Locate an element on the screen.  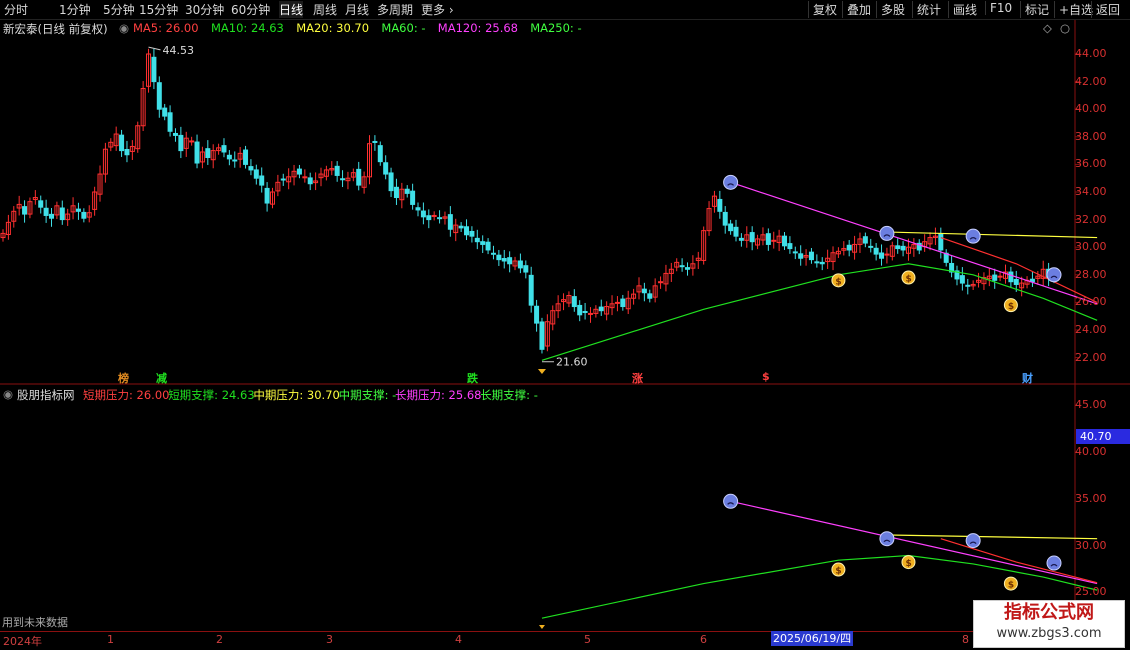
price-tick: 30.00 is located at coordinates (1091, 247).